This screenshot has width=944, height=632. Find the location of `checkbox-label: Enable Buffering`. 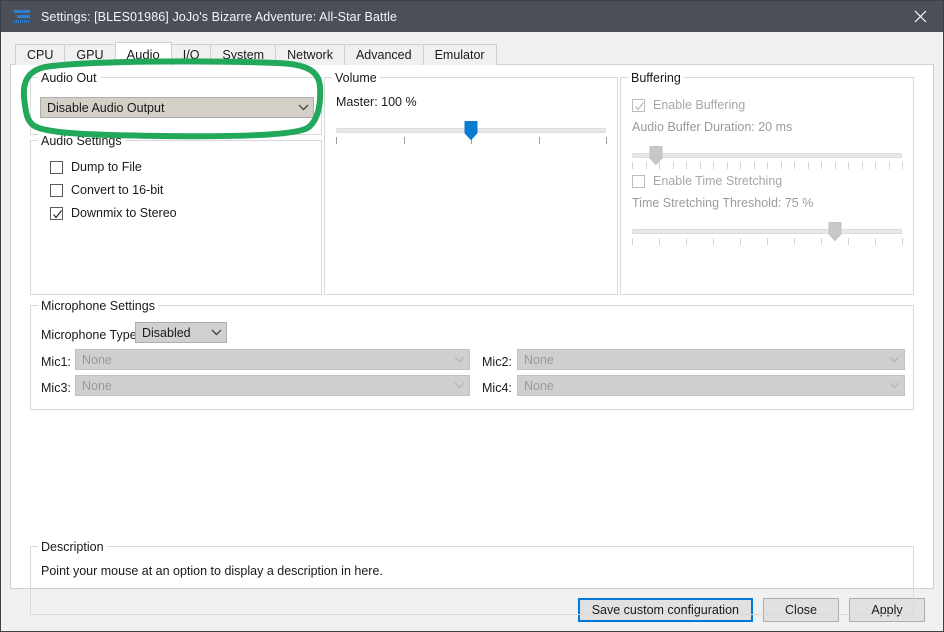

checkbox-label: Enable Buffering is located at coordinates (699, 105).